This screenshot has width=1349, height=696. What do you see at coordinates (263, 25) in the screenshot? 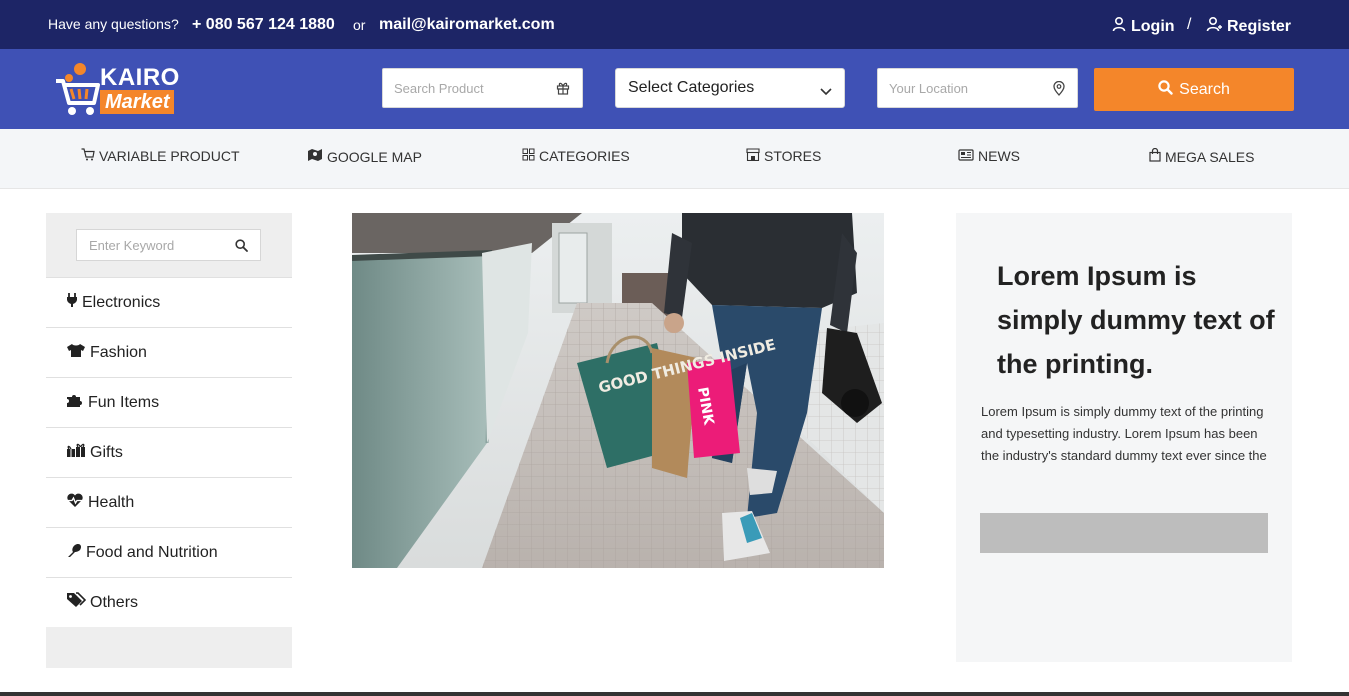
I see `phone-link: + 080 567 124 1880` at bounding box center [263, 25].